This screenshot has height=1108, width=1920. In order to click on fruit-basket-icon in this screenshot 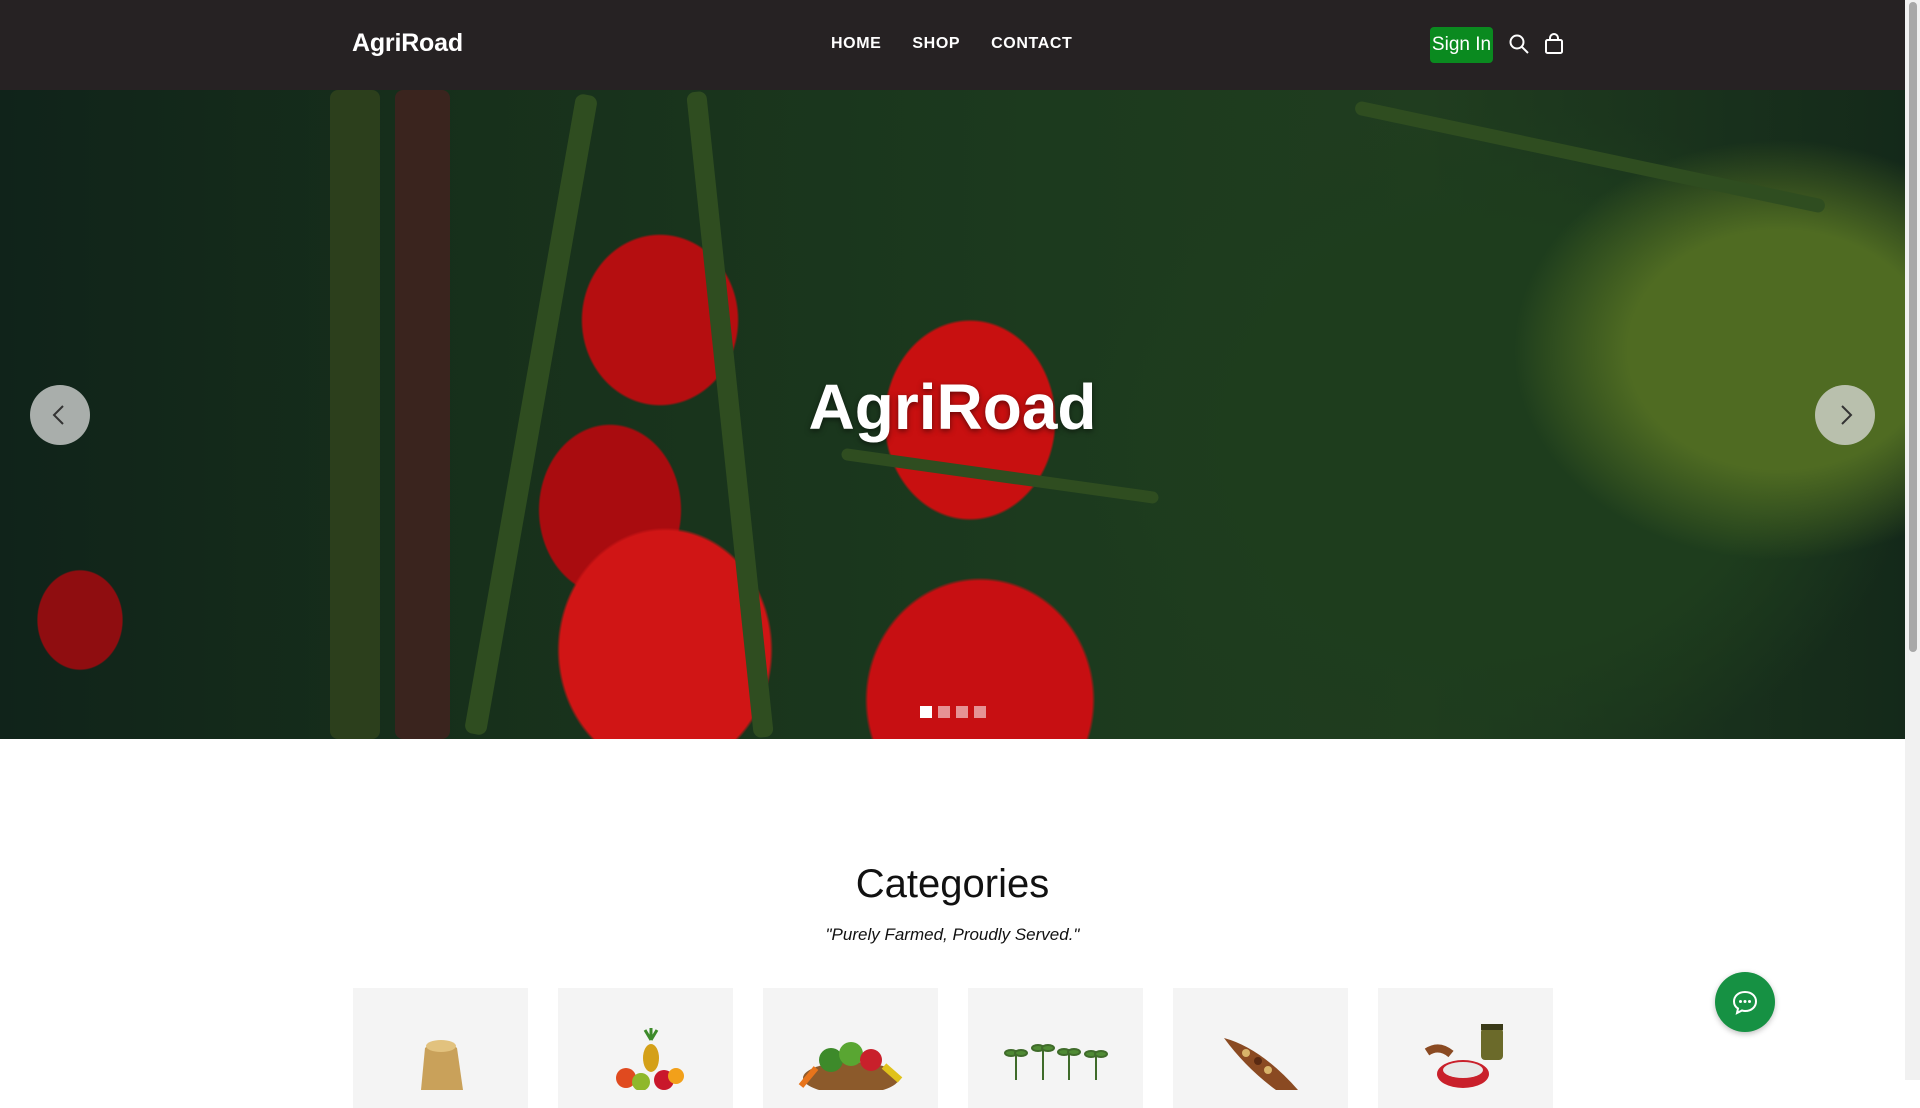, I will do `click(649, 1059)`.